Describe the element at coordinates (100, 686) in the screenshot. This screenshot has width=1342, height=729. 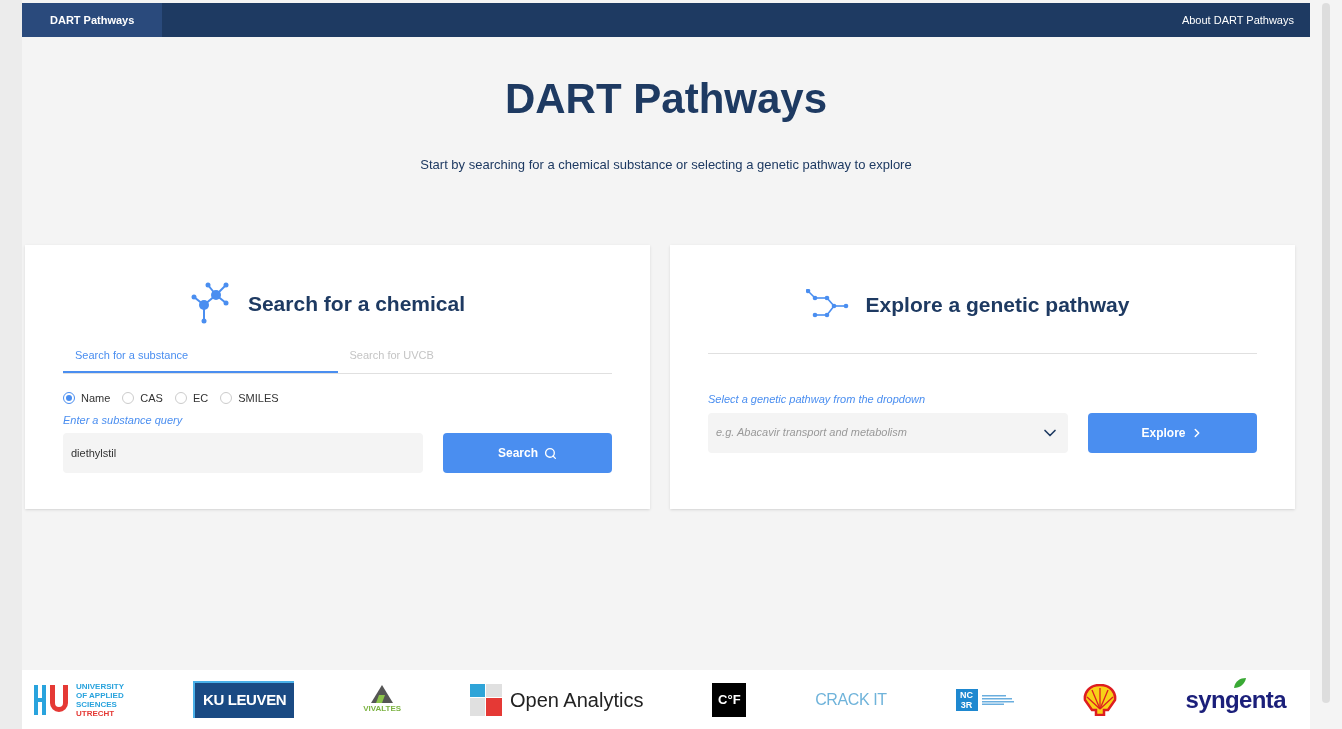
I see `logo-text: UNIVERSITY` at that location.